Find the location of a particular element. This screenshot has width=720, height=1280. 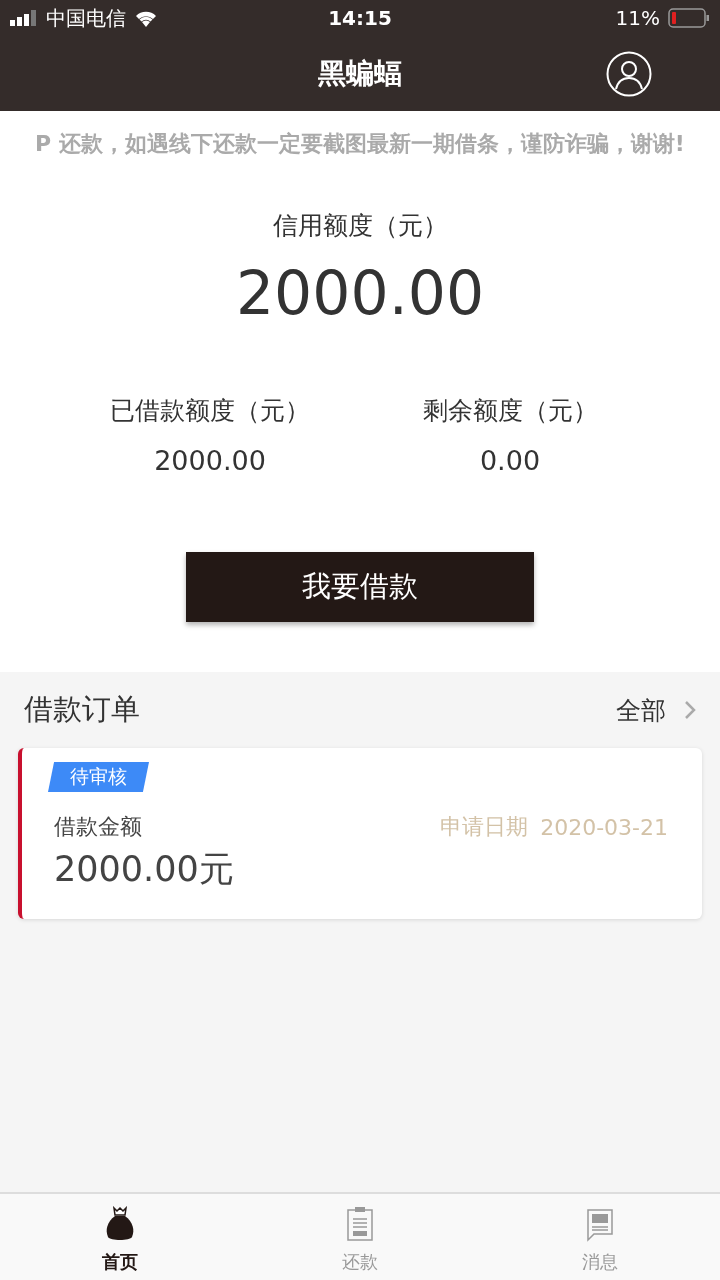

credit-label: 信用额度（元） is located at coordinates (360, 226).